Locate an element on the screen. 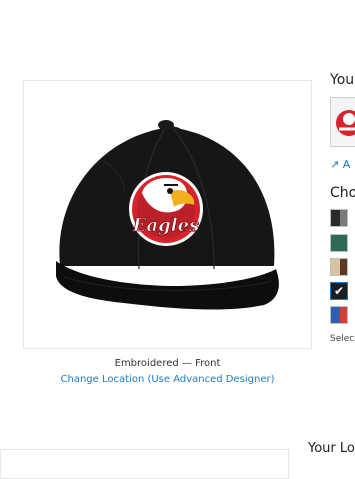 Image resolution: width=355 pixels, height=479 pixels. checkmark-icon: ✔ is located at coordinates (339, 291).